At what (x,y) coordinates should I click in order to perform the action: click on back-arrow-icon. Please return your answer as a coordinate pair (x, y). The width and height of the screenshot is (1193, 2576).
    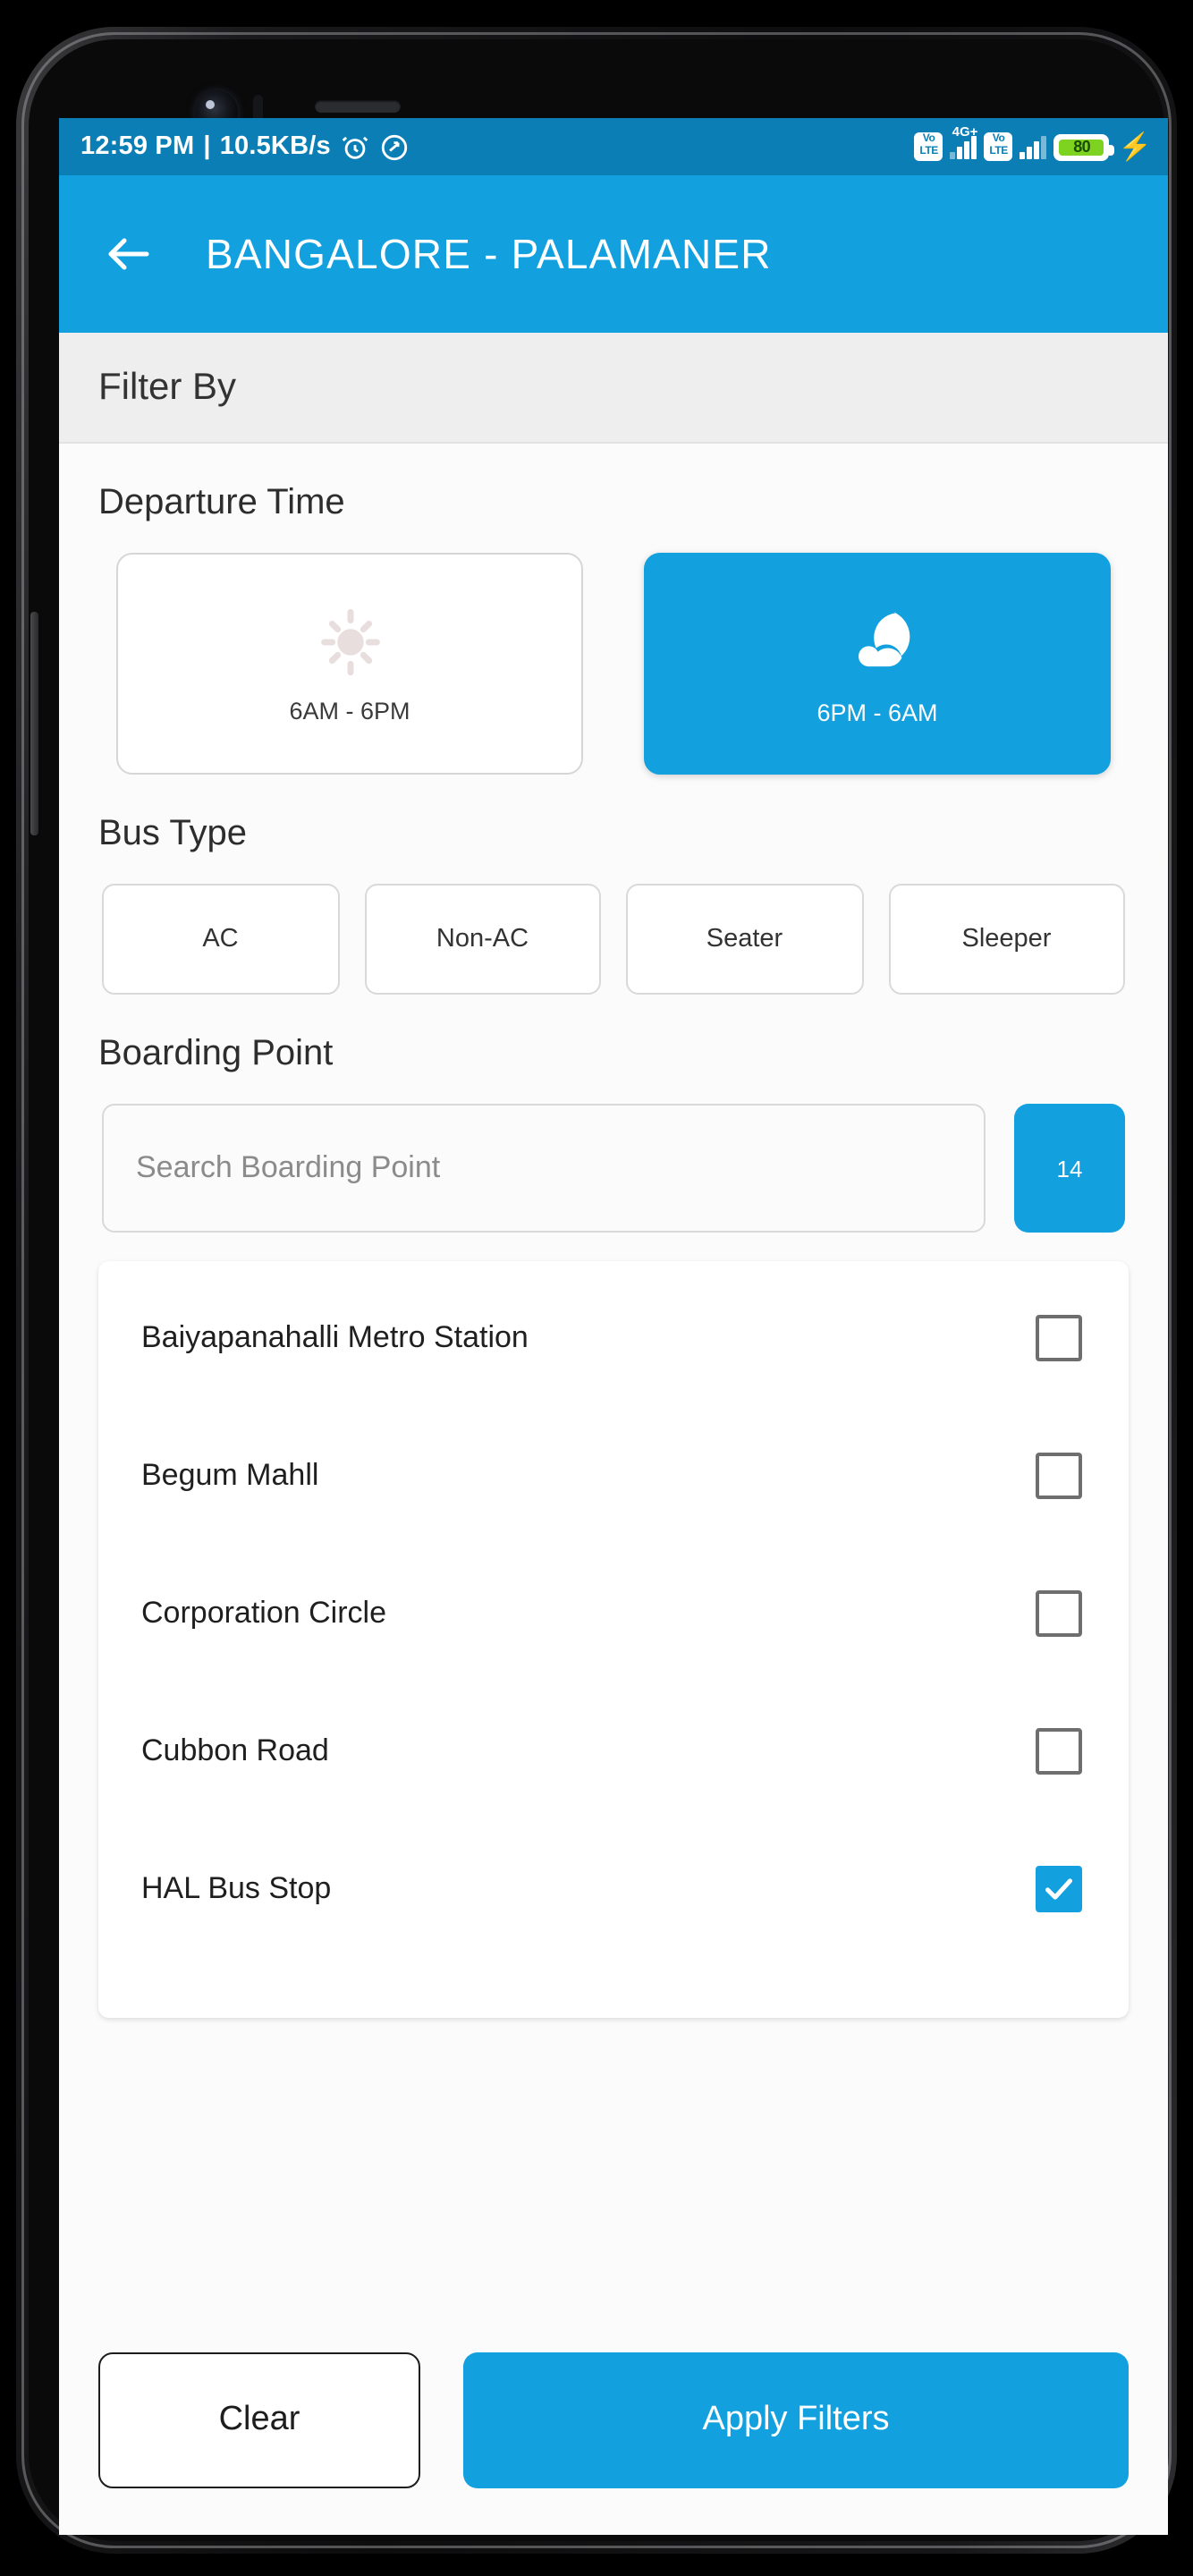
    Looking at the image, I should click on (129, 254).